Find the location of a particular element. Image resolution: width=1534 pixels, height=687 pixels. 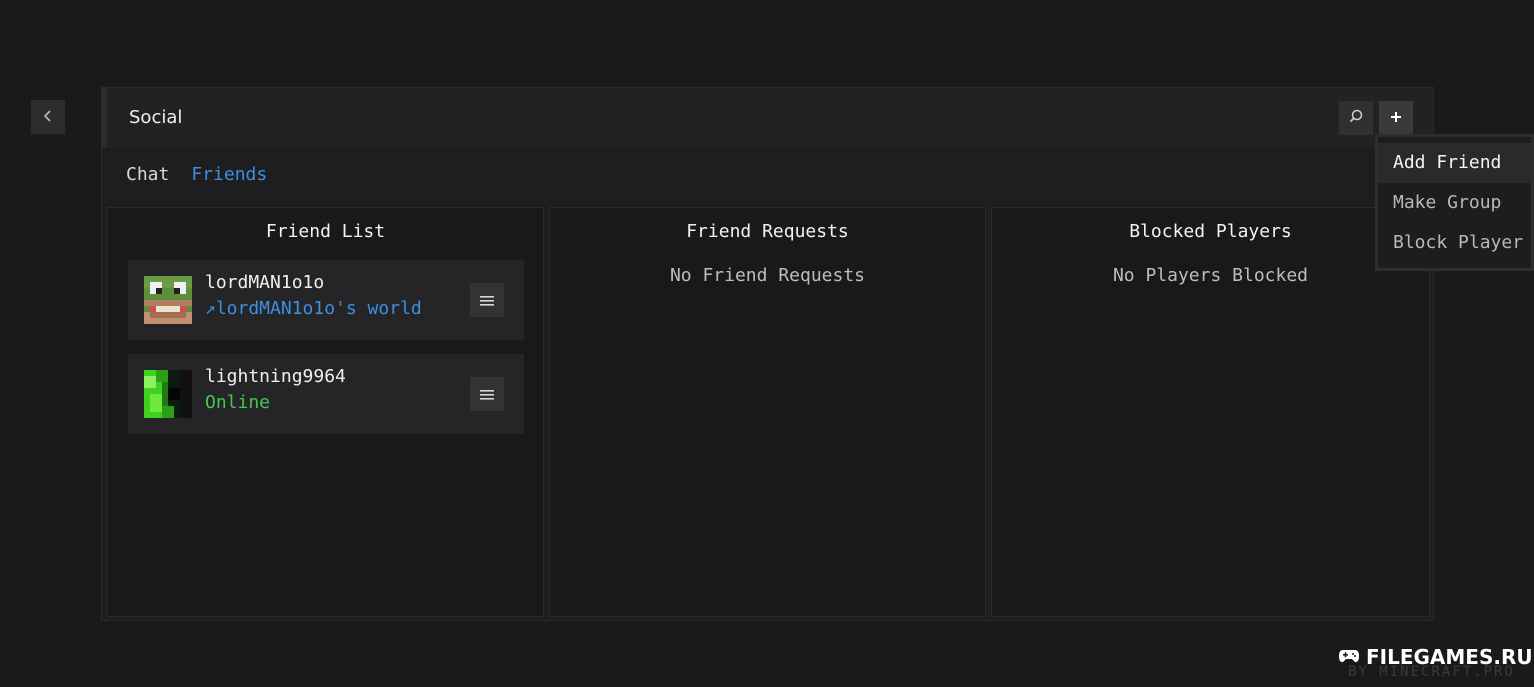

friend-world-link: ↗lordMAN1o1o's world is located at coordinates (313, 308).